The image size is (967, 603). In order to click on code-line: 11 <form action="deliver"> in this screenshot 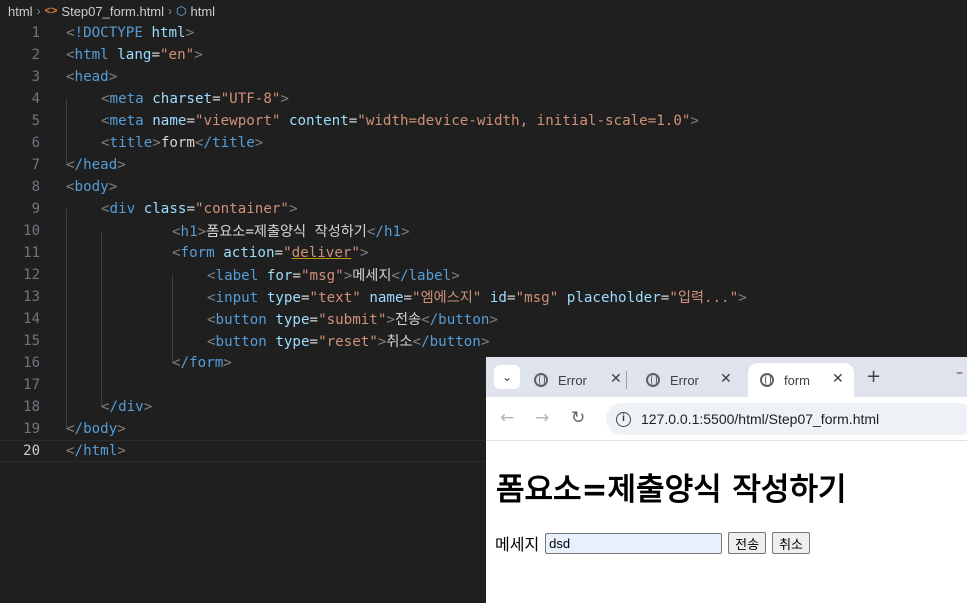, I will do `click(483, 253)`.